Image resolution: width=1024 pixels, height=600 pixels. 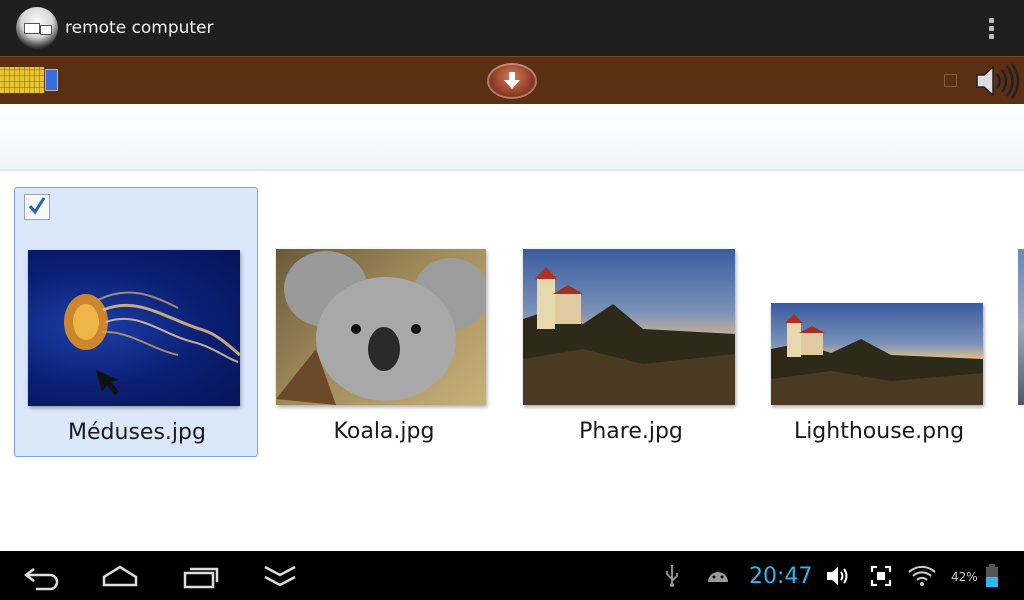 What do you see at coordinates (512, 137) in the screenshot?
I see `explorer-address-strip` at bounding box center [512, 137].